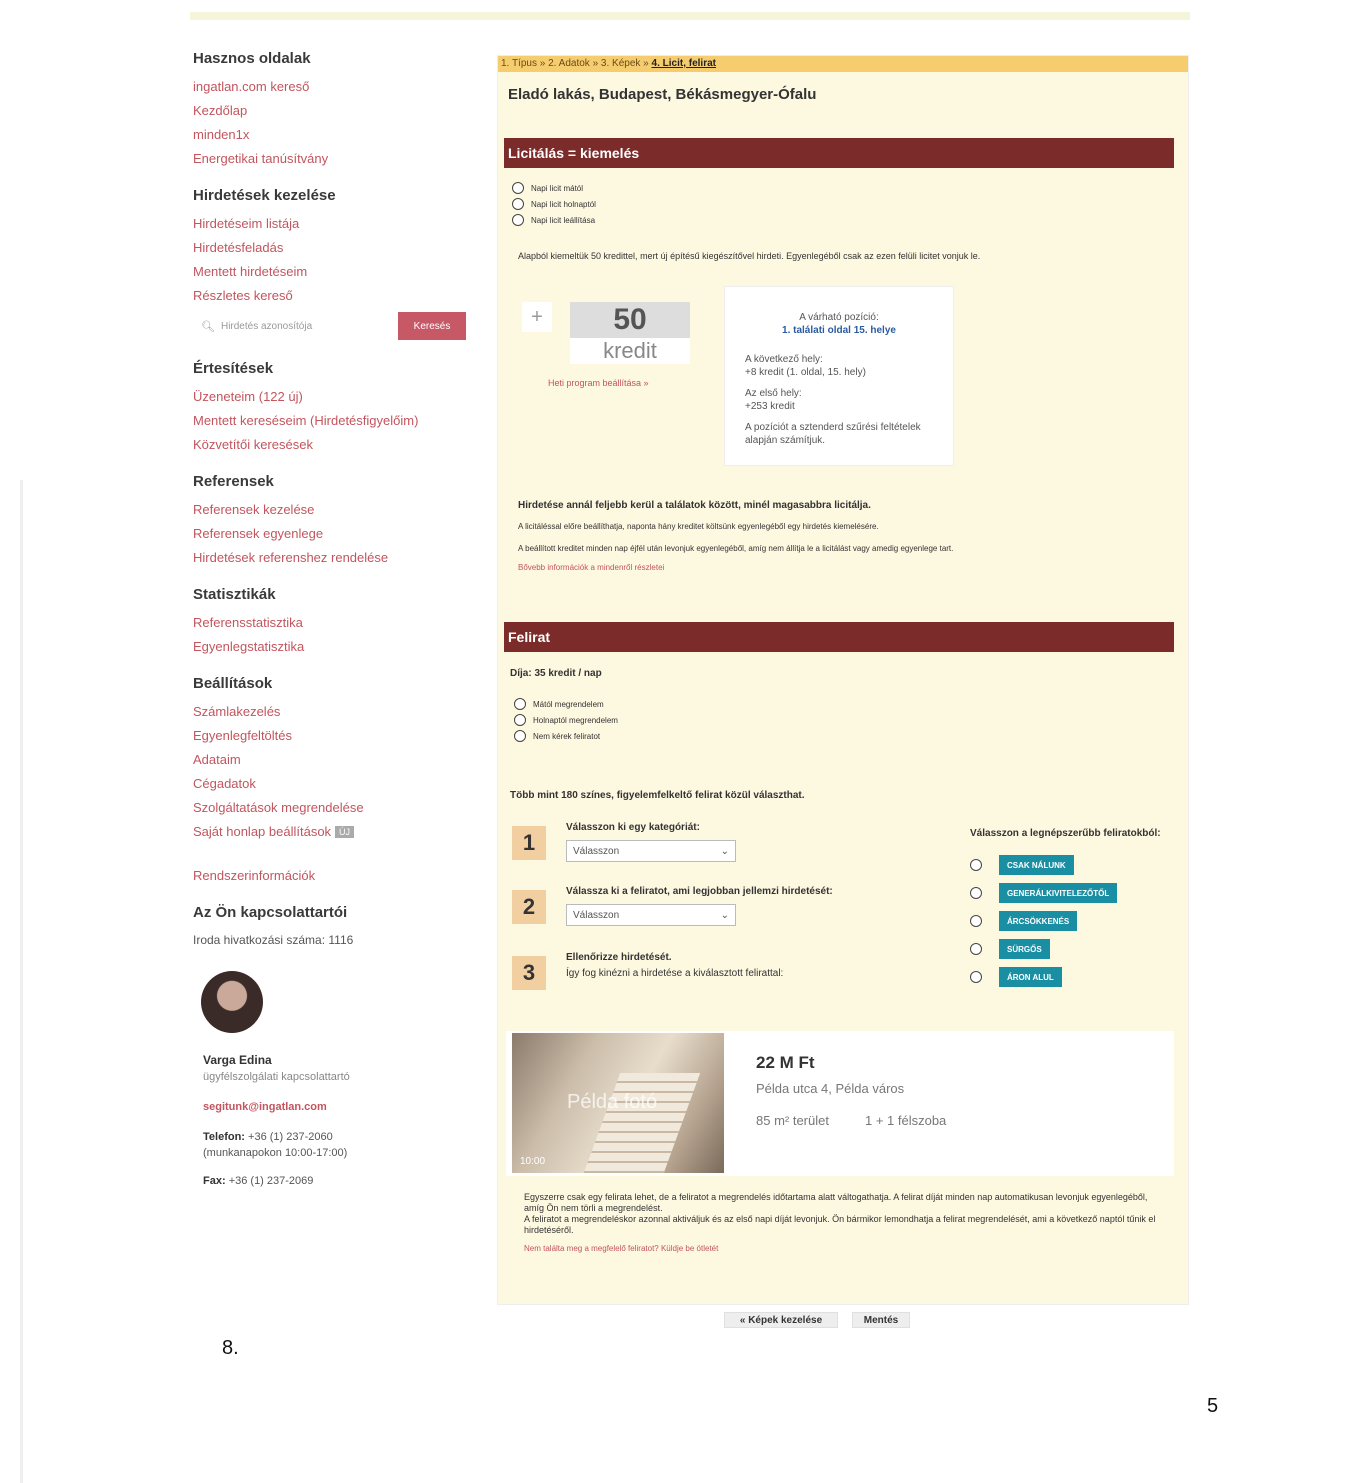 The width and height of the screenshot is (1358, 1483). Describe the element at coordinates (537, 317) in the screenshot. I see `increase-button: +` at that location.